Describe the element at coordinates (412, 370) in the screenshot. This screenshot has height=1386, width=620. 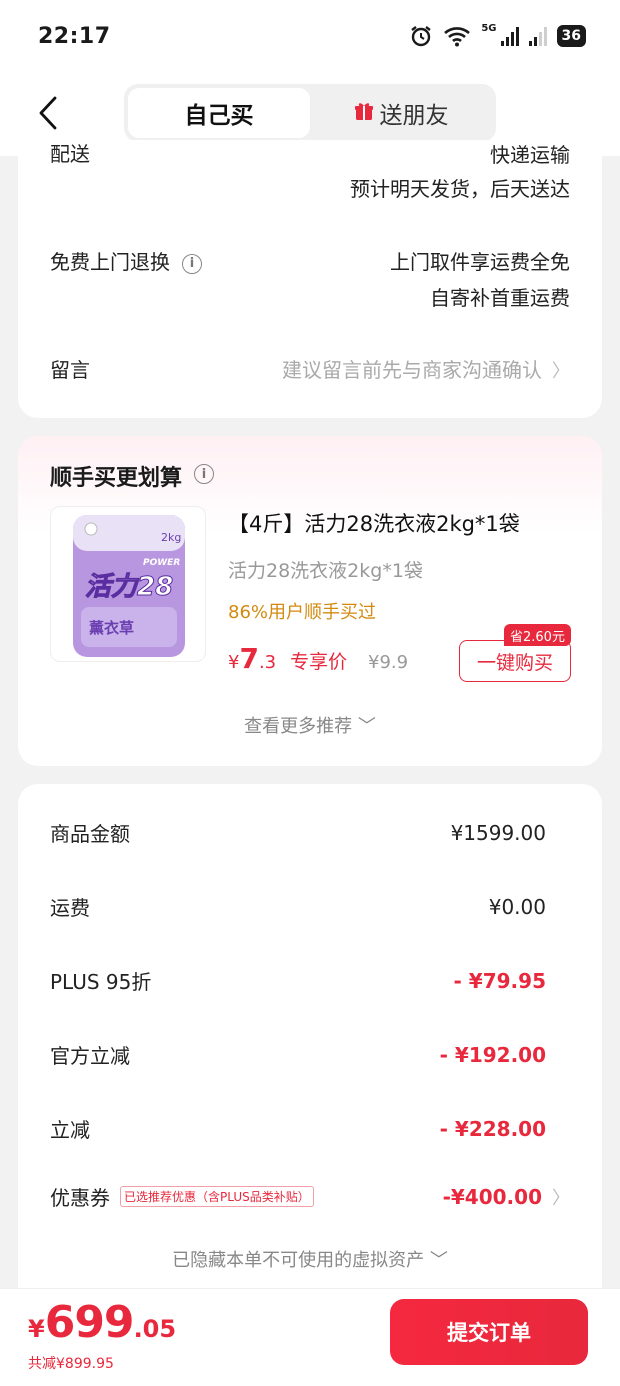
I see `message-placeholder: 建议留言前先与商家沟通确认` at that location.